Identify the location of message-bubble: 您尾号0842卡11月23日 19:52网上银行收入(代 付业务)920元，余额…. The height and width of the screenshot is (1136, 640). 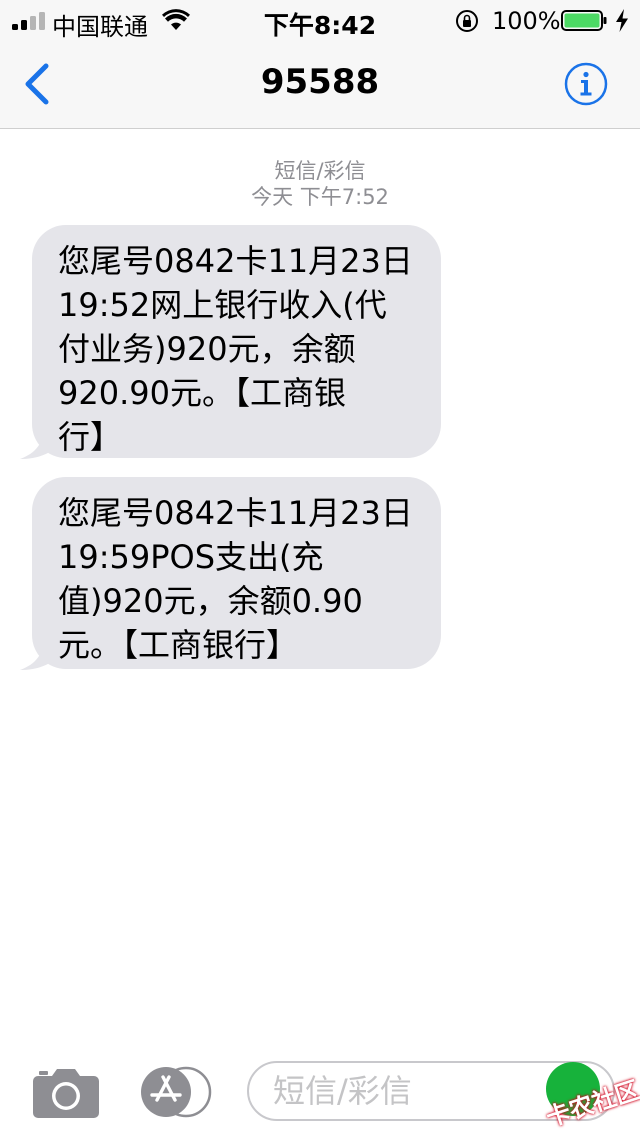
(236, 341).